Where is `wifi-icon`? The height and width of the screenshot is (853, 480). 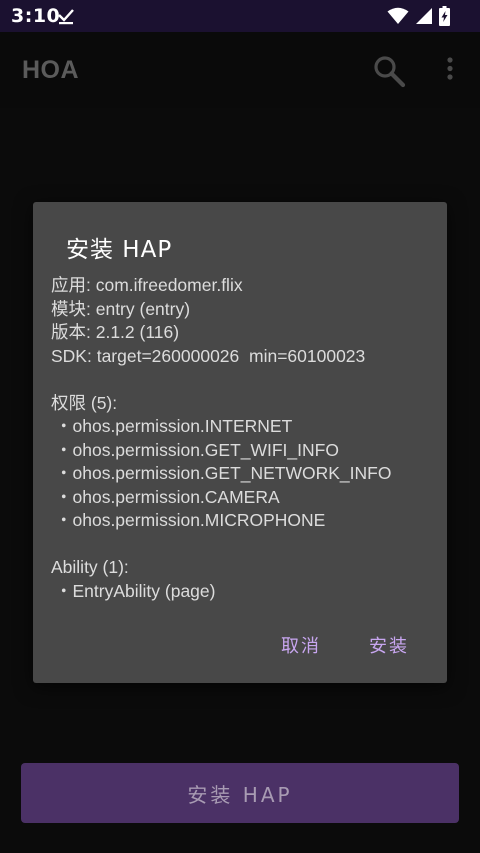
wifi-icon is located at coordinates (398, 15).